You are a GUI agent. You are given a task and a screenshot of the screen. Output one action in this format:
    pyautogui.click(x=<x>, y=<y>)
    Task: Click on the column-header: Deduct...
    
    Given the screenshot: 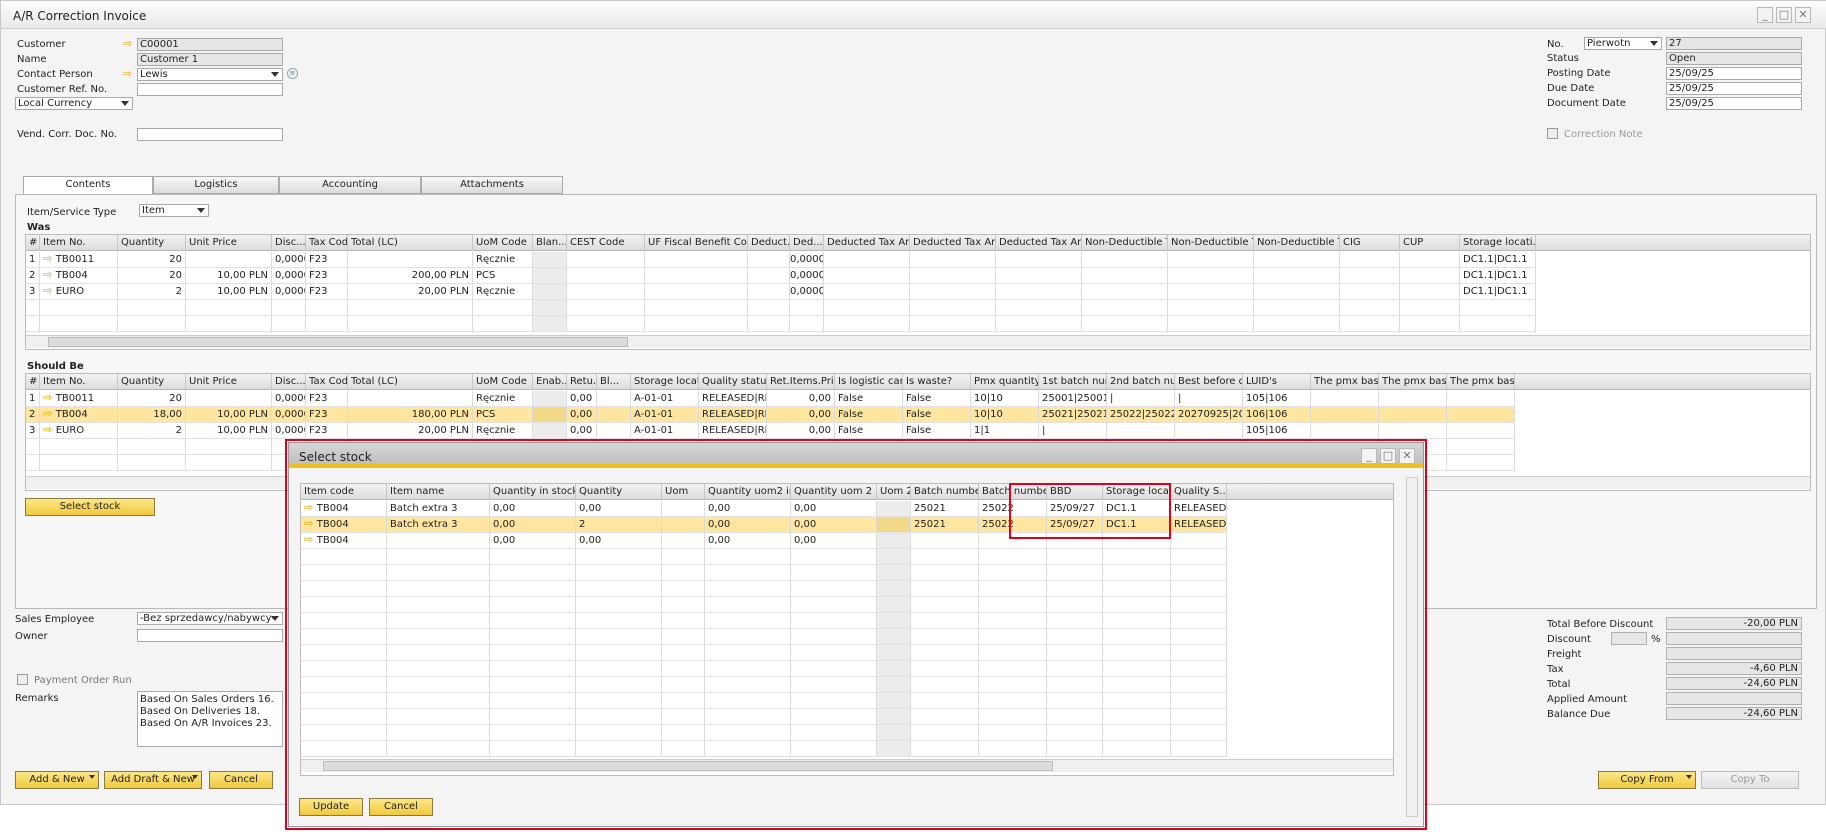 What is the action you would take?
    pyautogui.click(x=769, y=243)
    